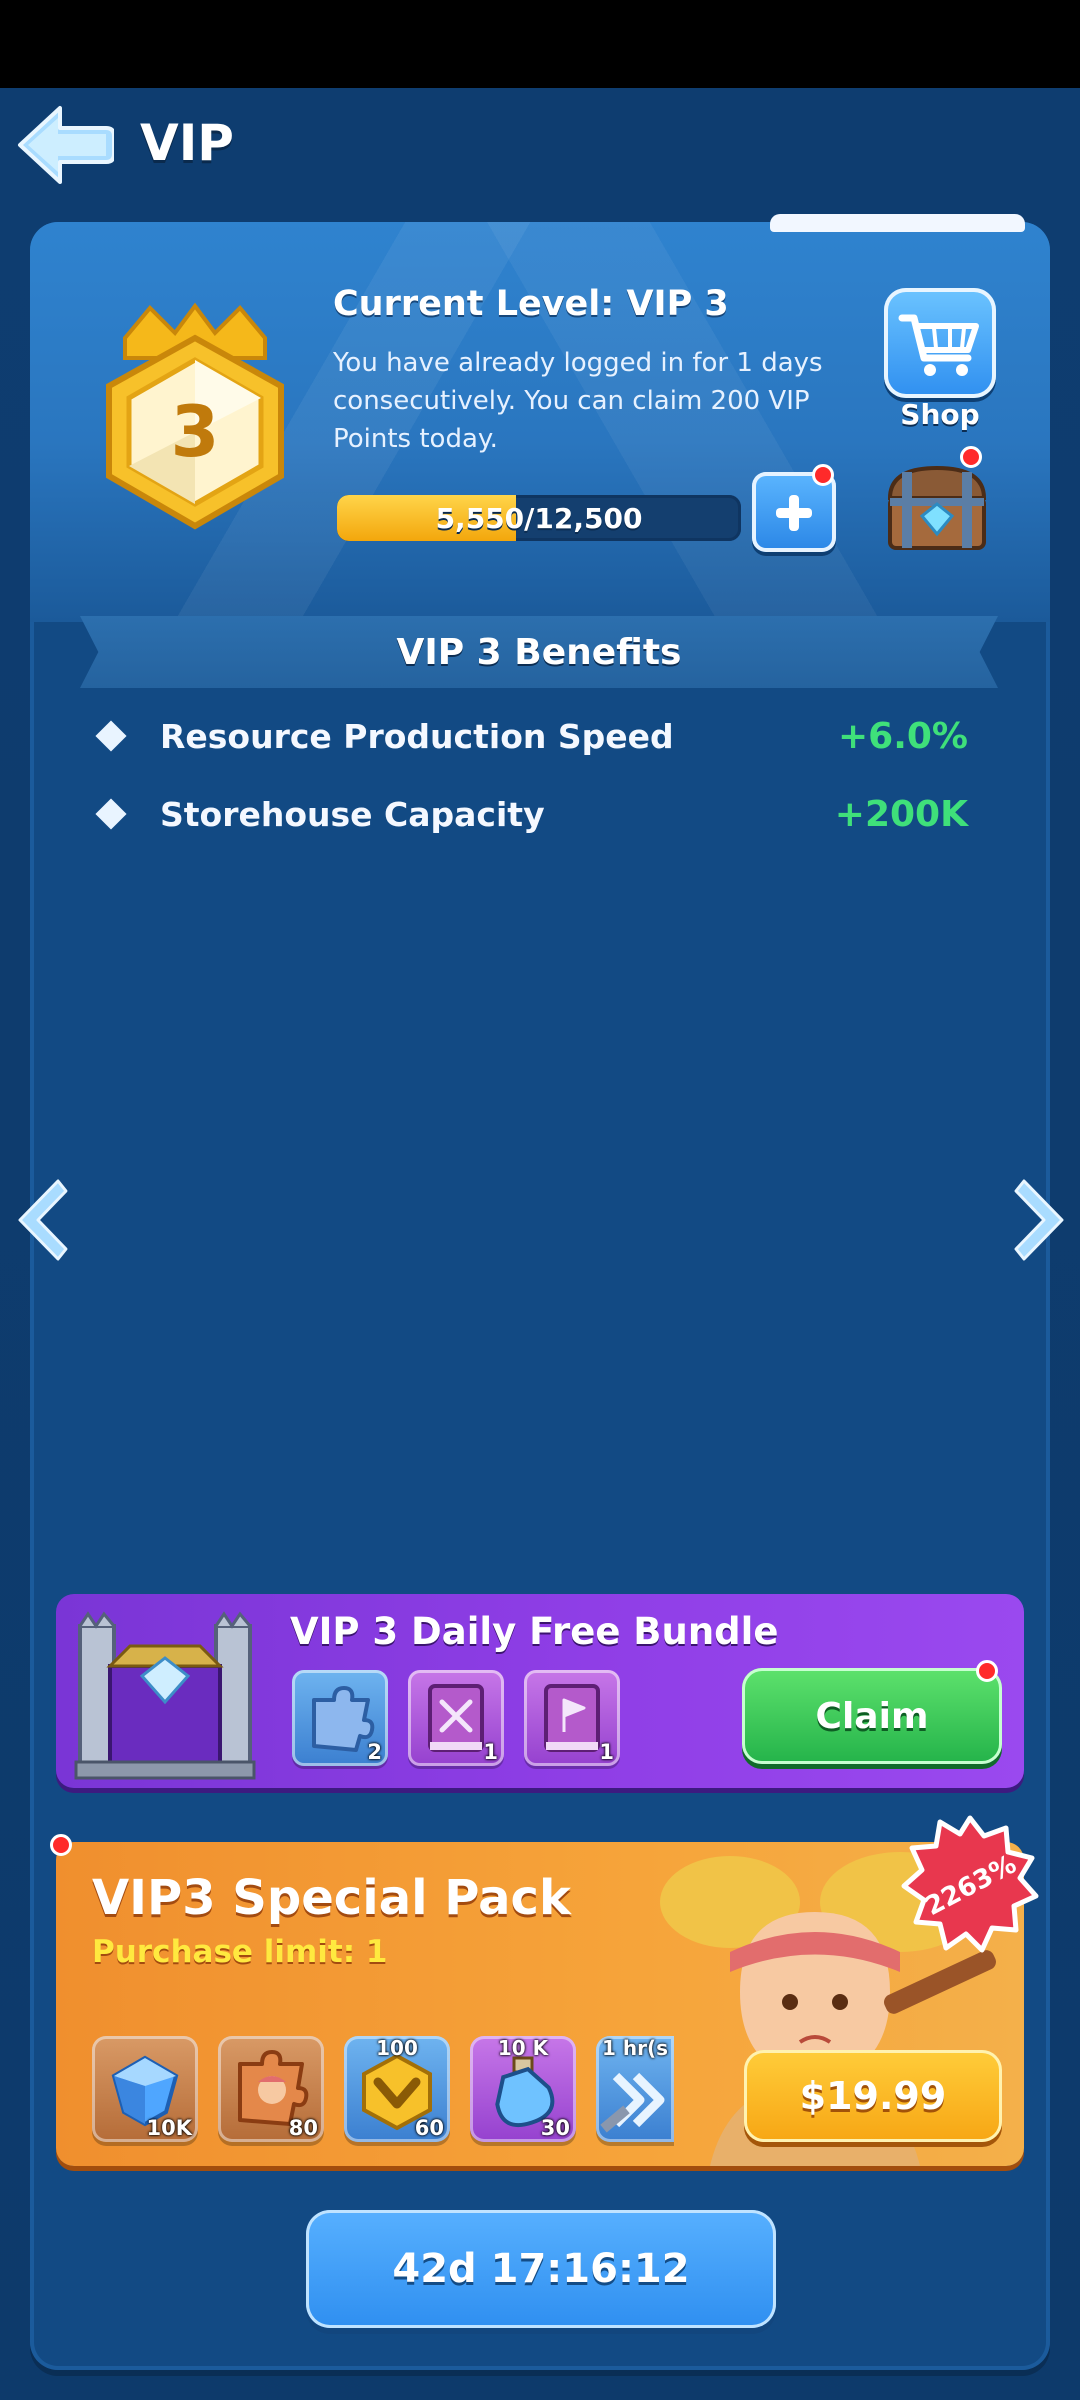 The width and height of the screenshot is (1080, 2400). I want to click on treasure-chest-icon, so click(937, 507).